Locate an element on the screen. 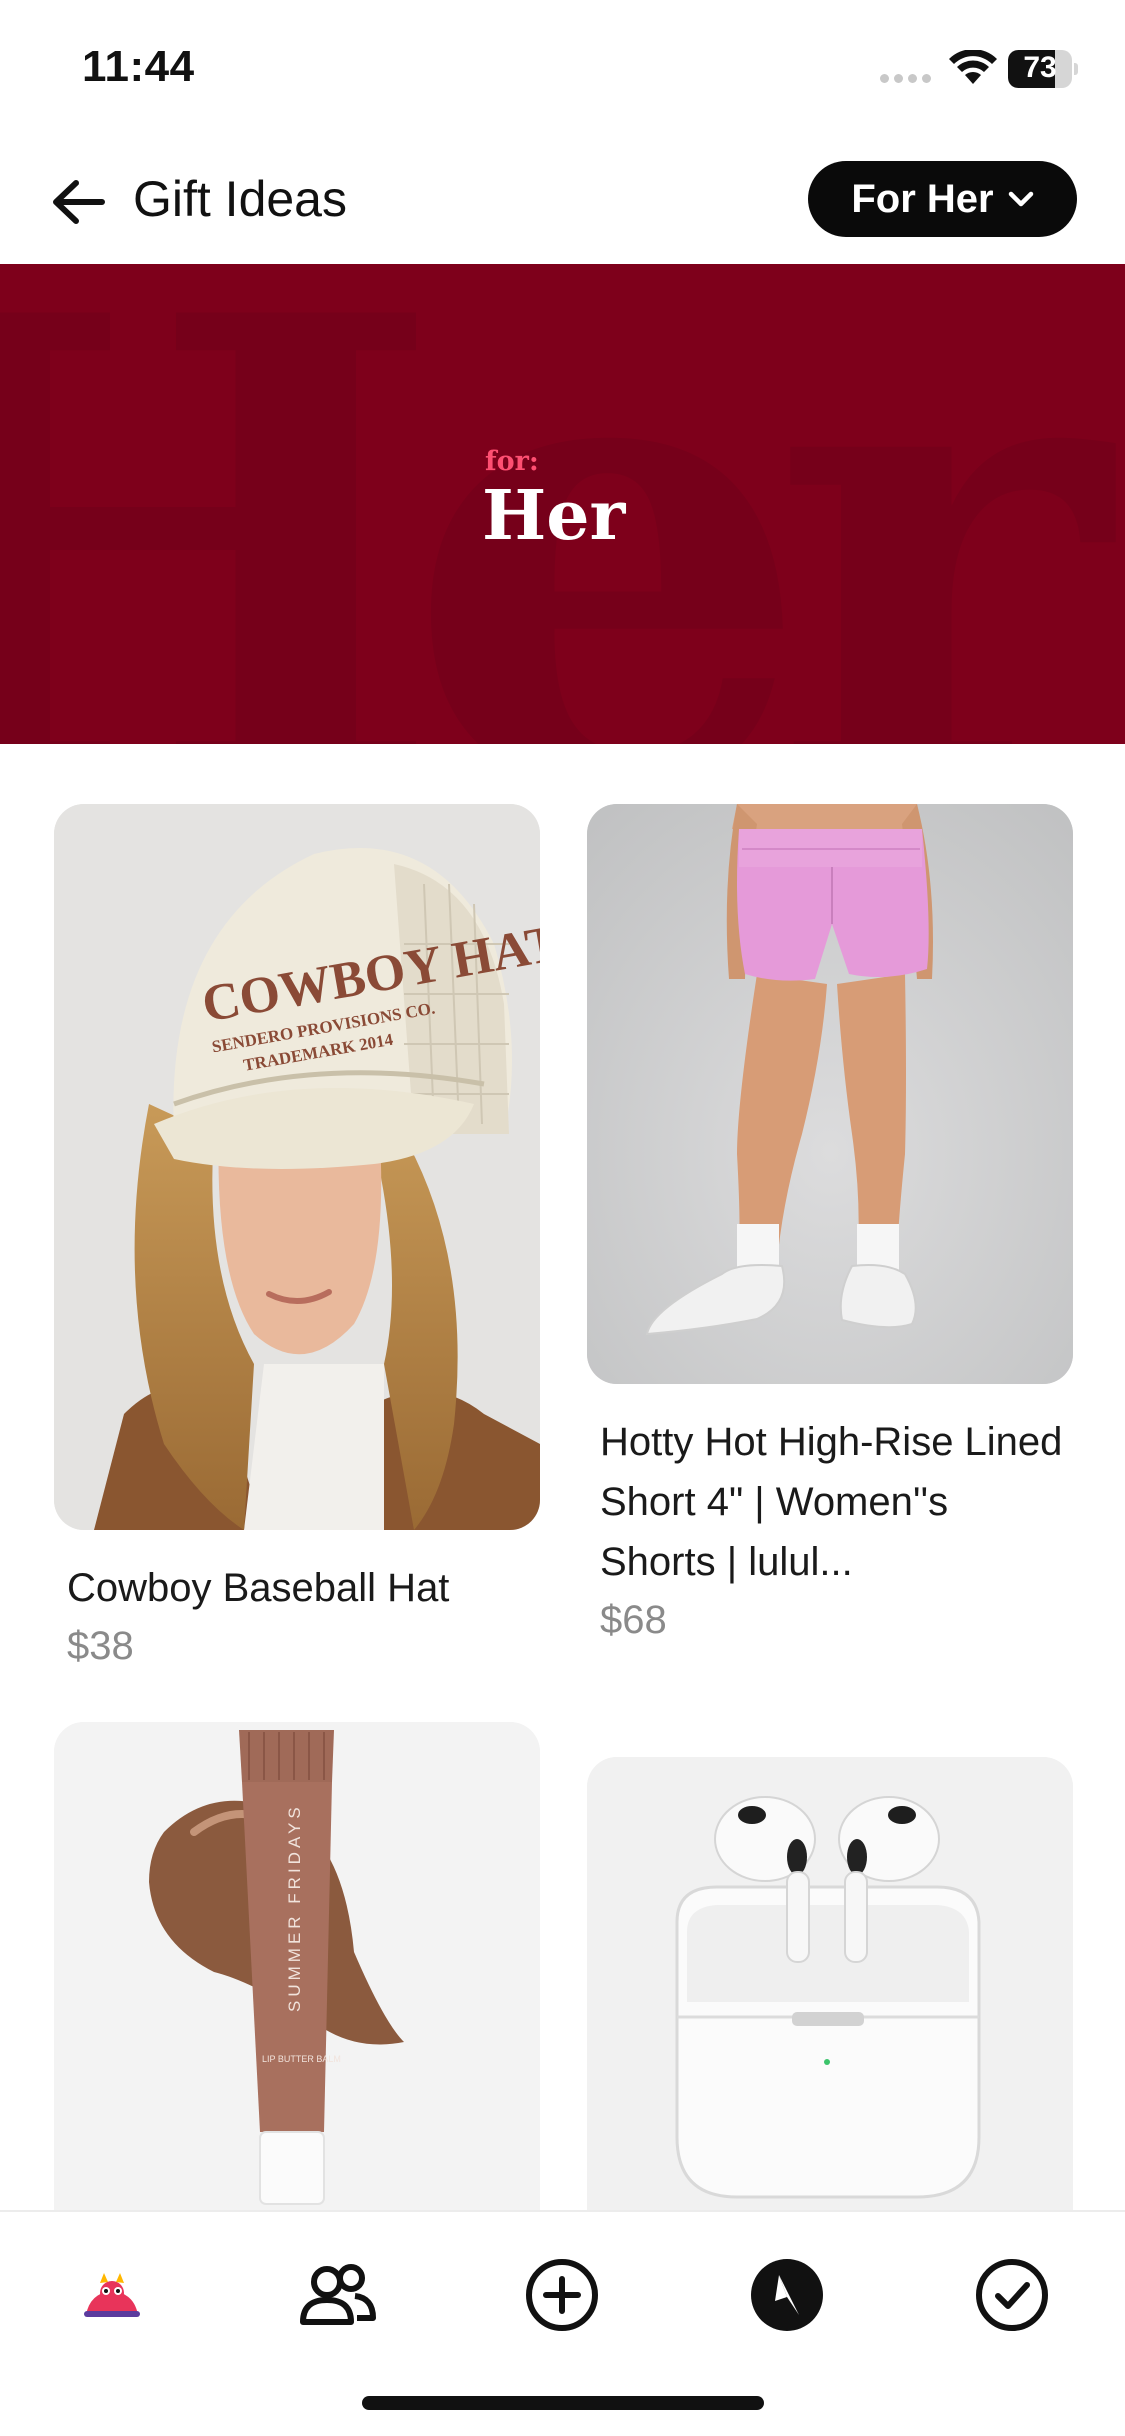  plus-circle-icon is located at coordinates (562, 2295).